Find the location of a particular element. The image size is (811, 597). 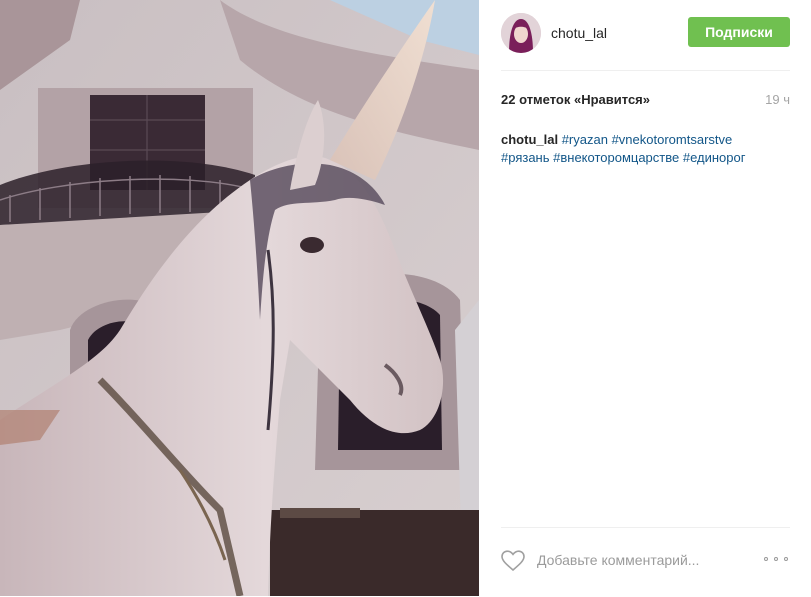

hashtag-link: #vnekotoromtsarstve is located at coordinates (672, 139).